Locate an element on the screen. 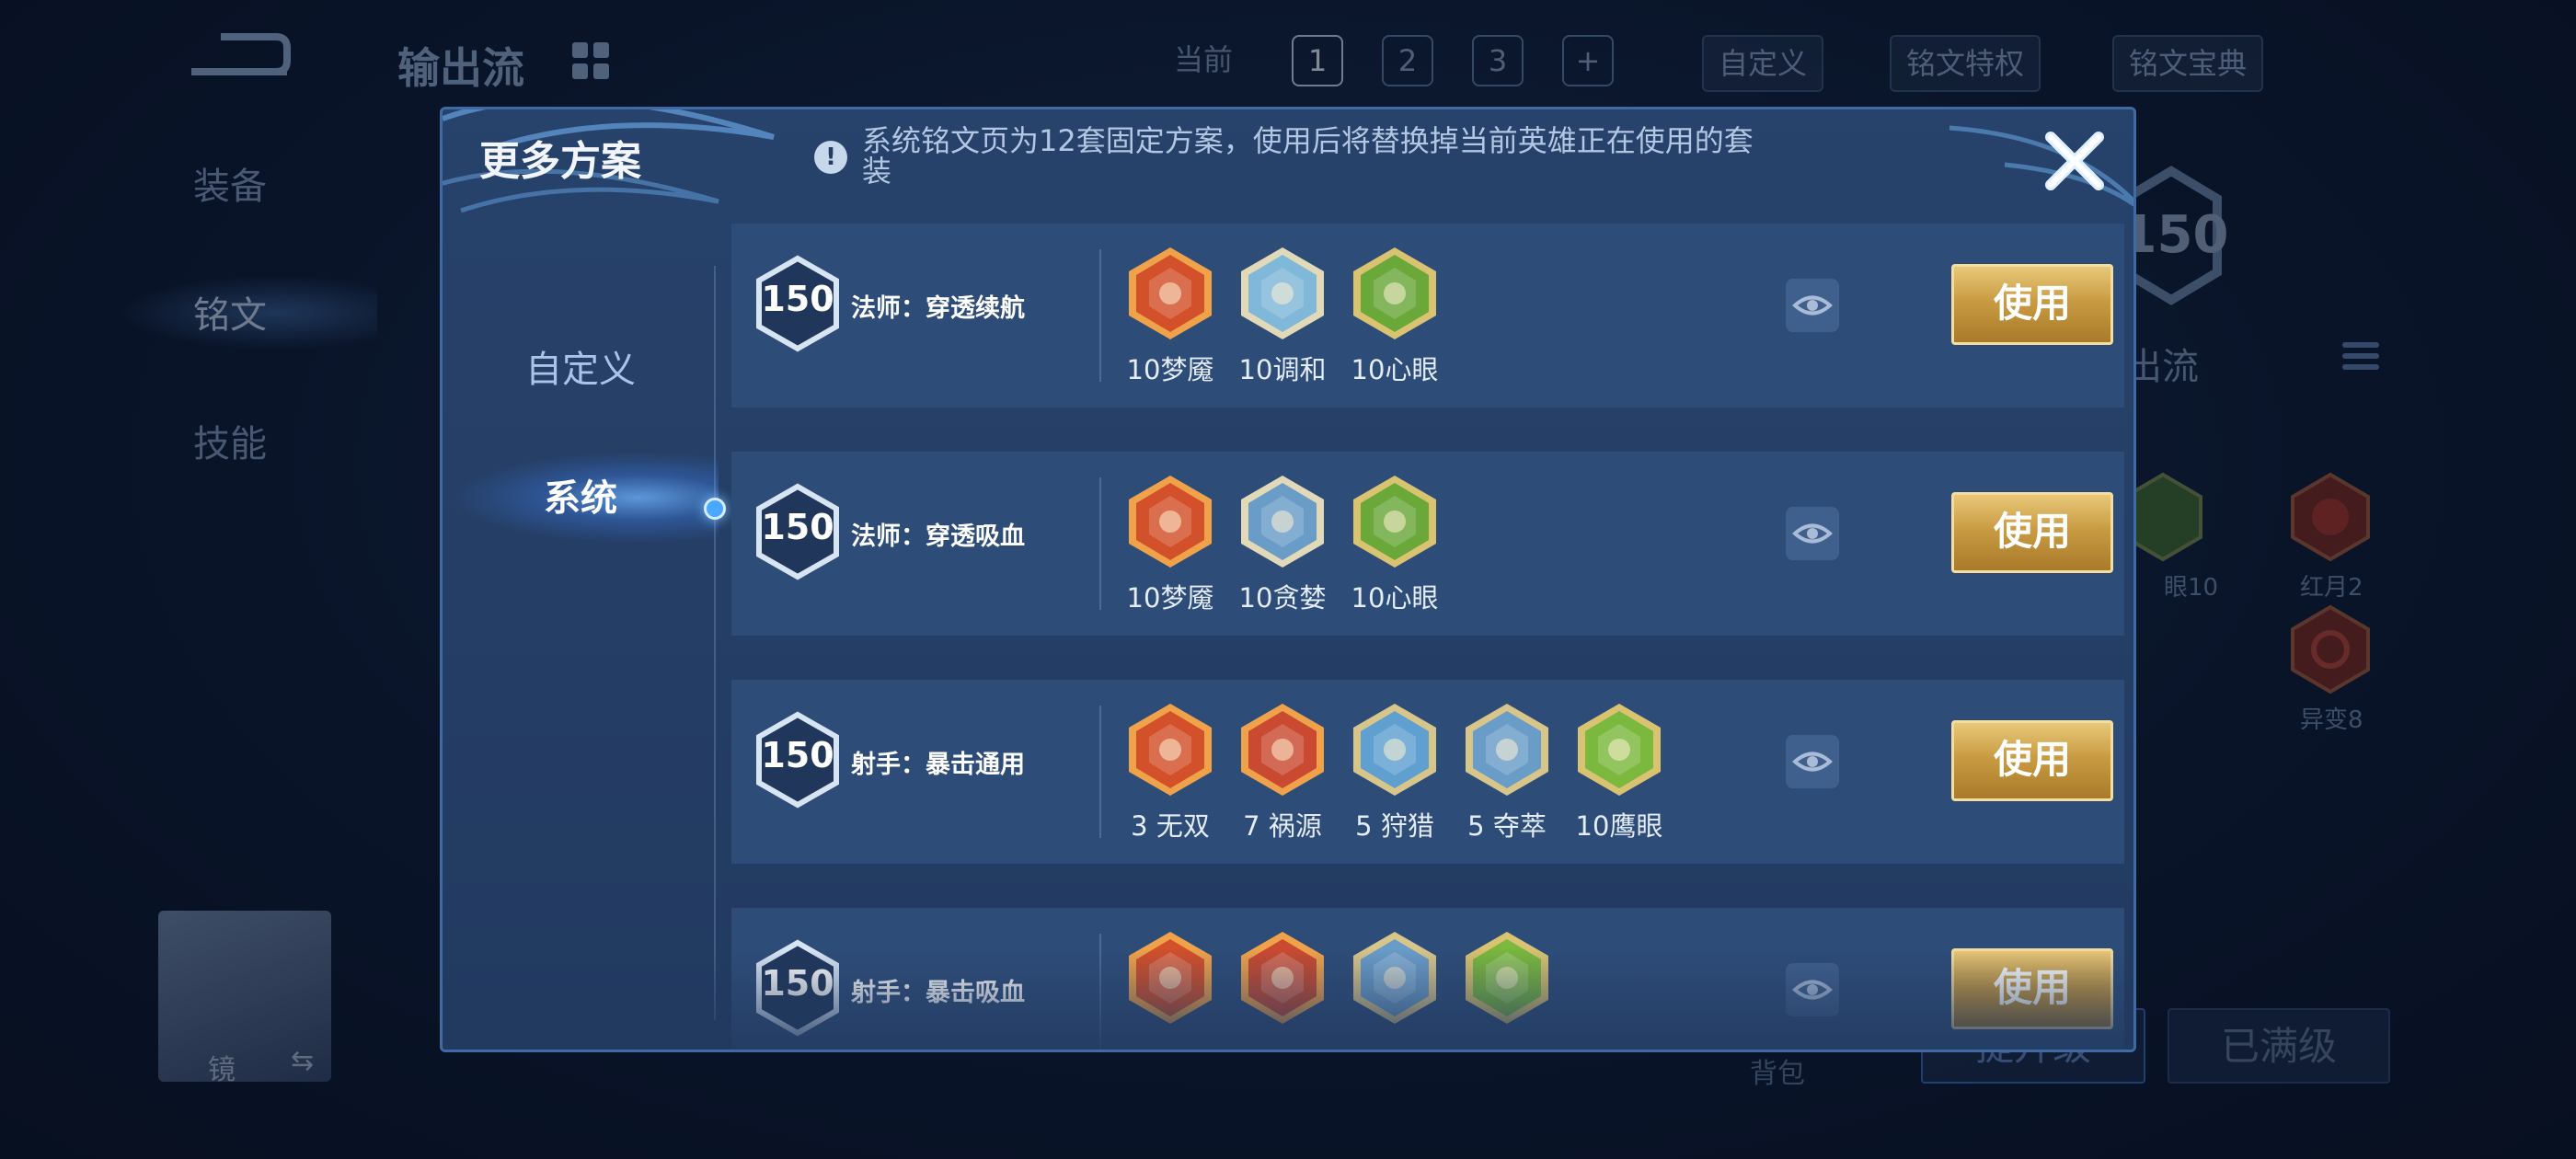 The width and height of the screenshot is (2576, 1159). close-button is located at coordinates (2074, 161).